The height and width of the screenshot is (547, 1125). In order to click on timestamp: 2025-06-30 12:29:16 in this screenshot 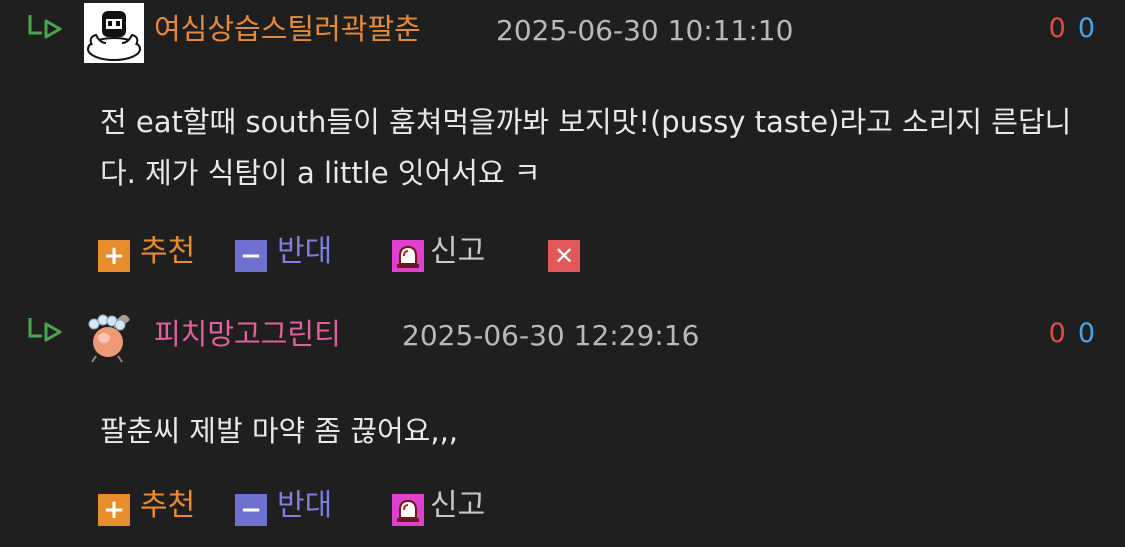, I will do `click(551, 335)`.